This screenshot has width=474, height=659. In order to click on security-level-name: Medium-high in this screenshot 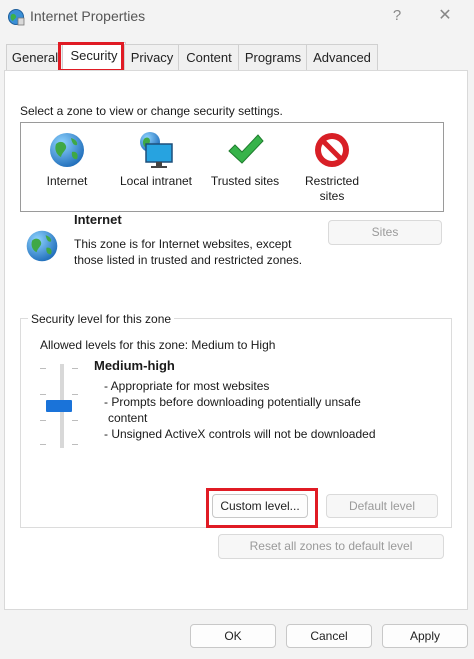, I will do `click(134, 365)`.